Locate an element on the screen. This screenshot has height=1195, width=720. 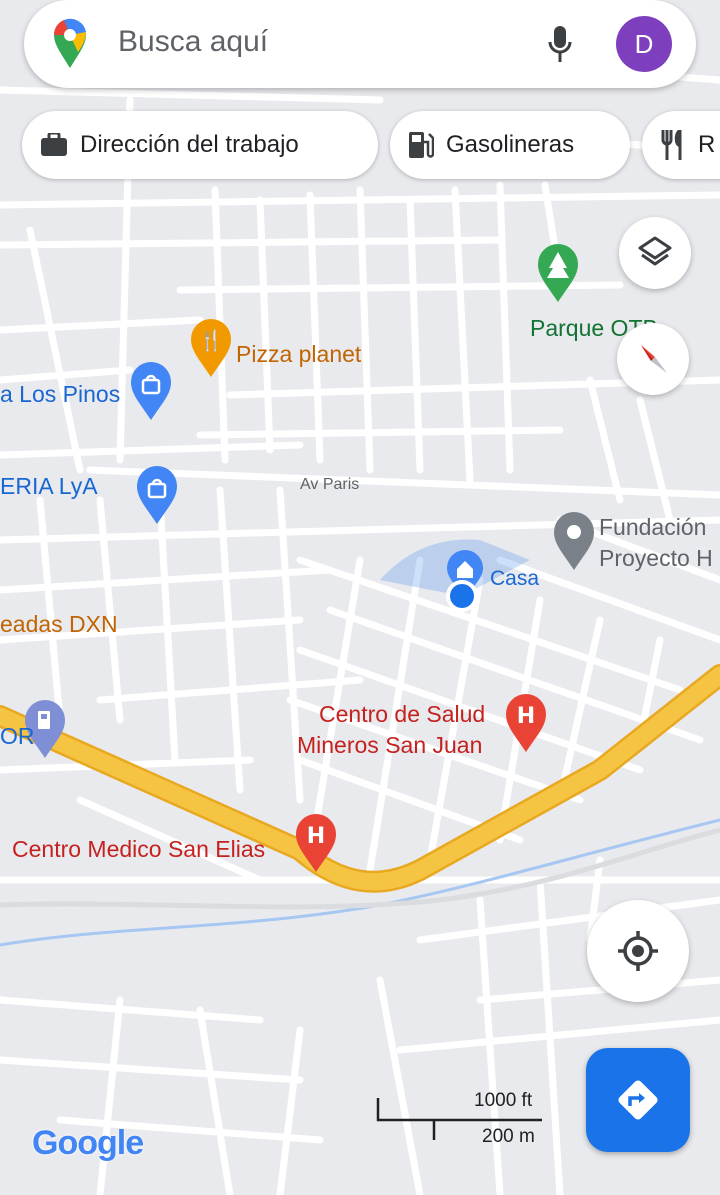
search-input: Busca aquí is located at coordinates (193, 42).